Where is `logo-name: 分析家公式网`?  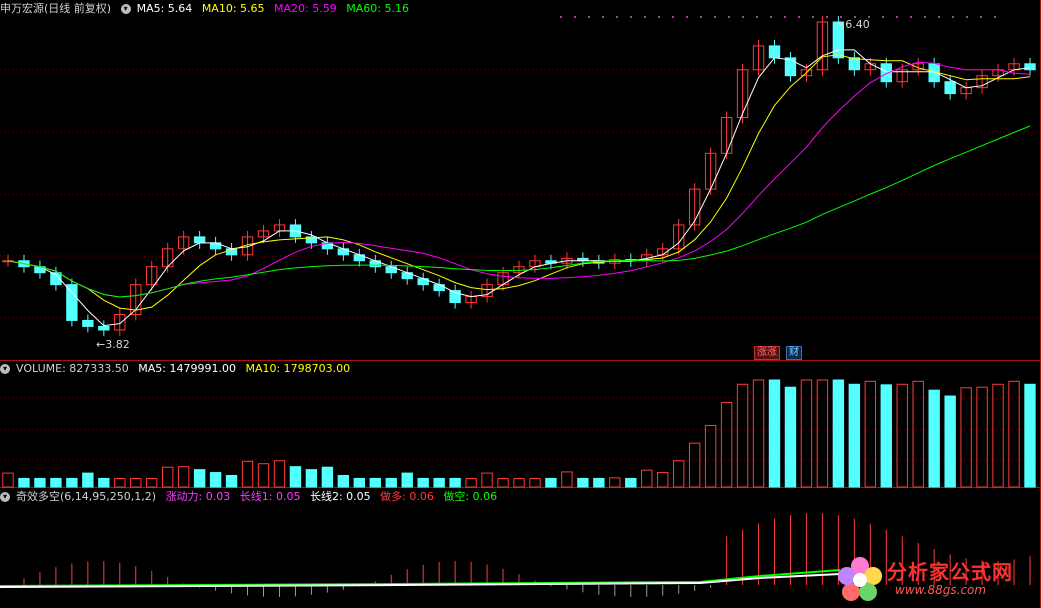 logo-name: 分析家公式网 is located at coordinates (950, 572).